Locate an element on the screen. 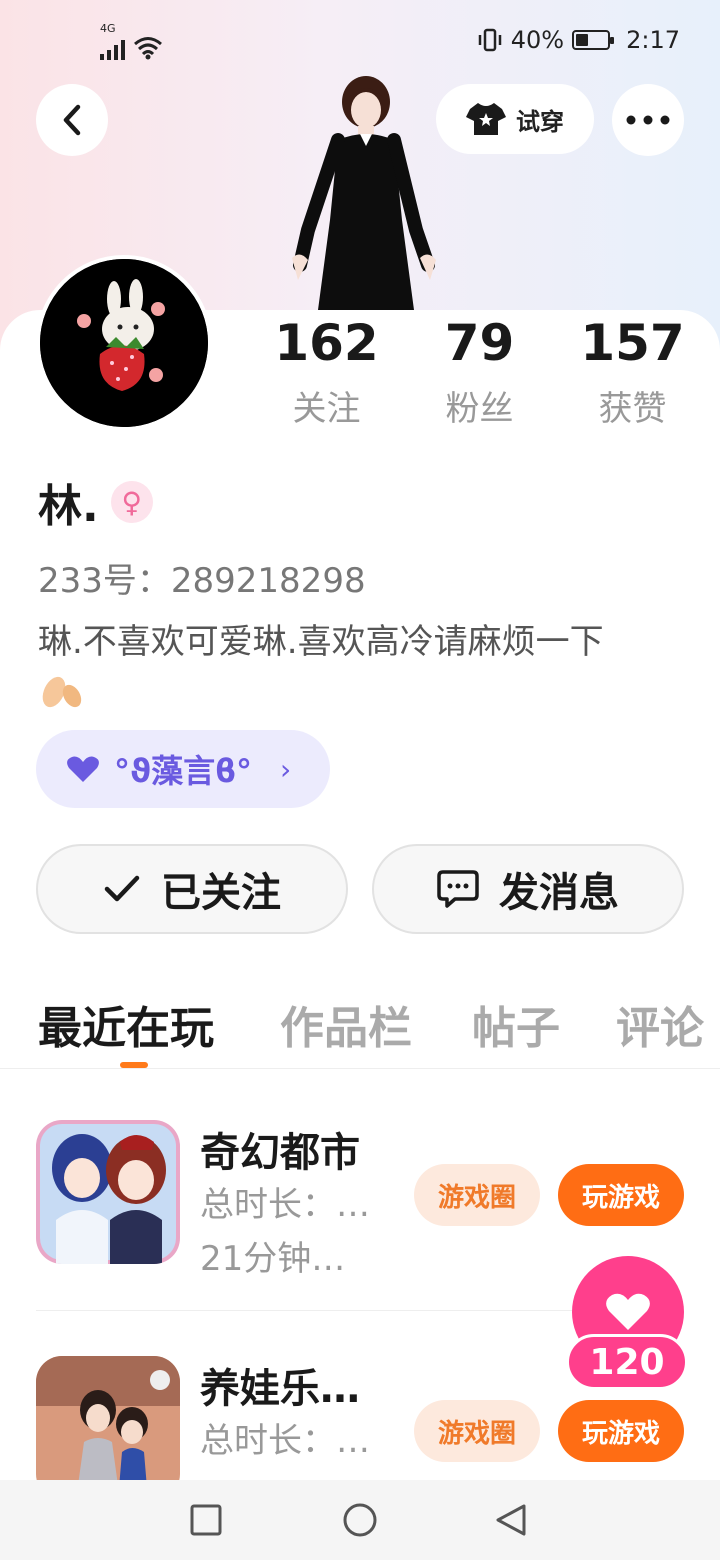 The width and height of the screenshot is (720, 1560). more-button is located at coordinates (648, 120).